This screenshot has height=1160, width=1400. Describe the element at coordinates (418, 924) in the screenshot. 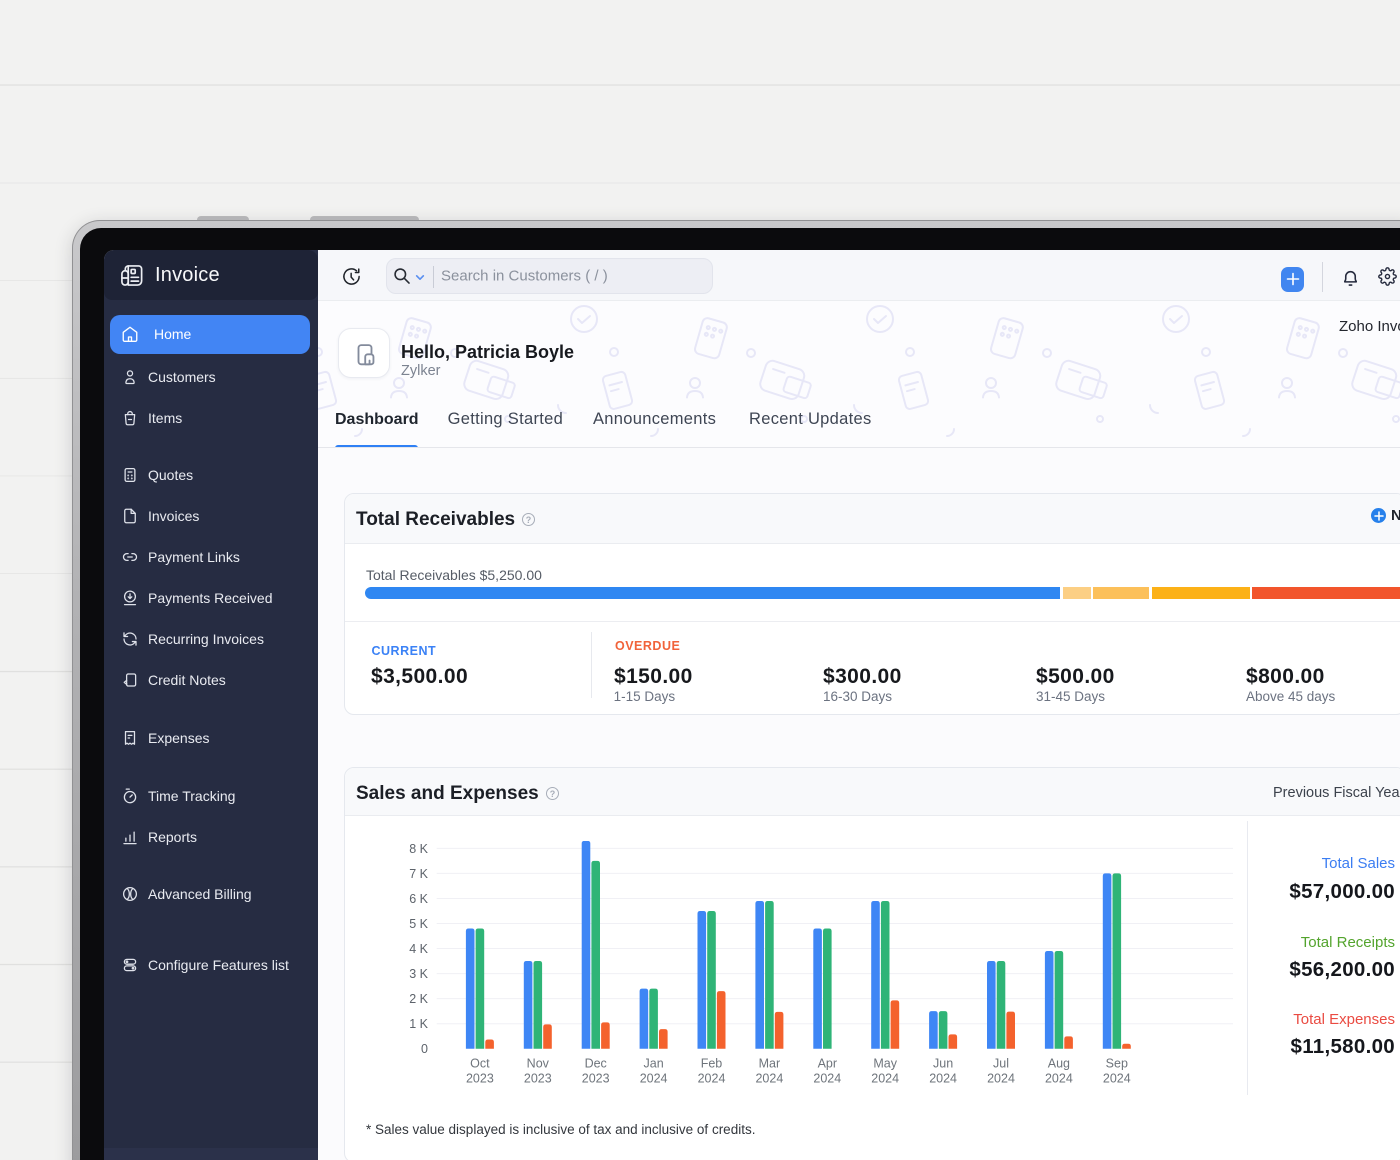

I see `svg-text: 5 K` at that location.